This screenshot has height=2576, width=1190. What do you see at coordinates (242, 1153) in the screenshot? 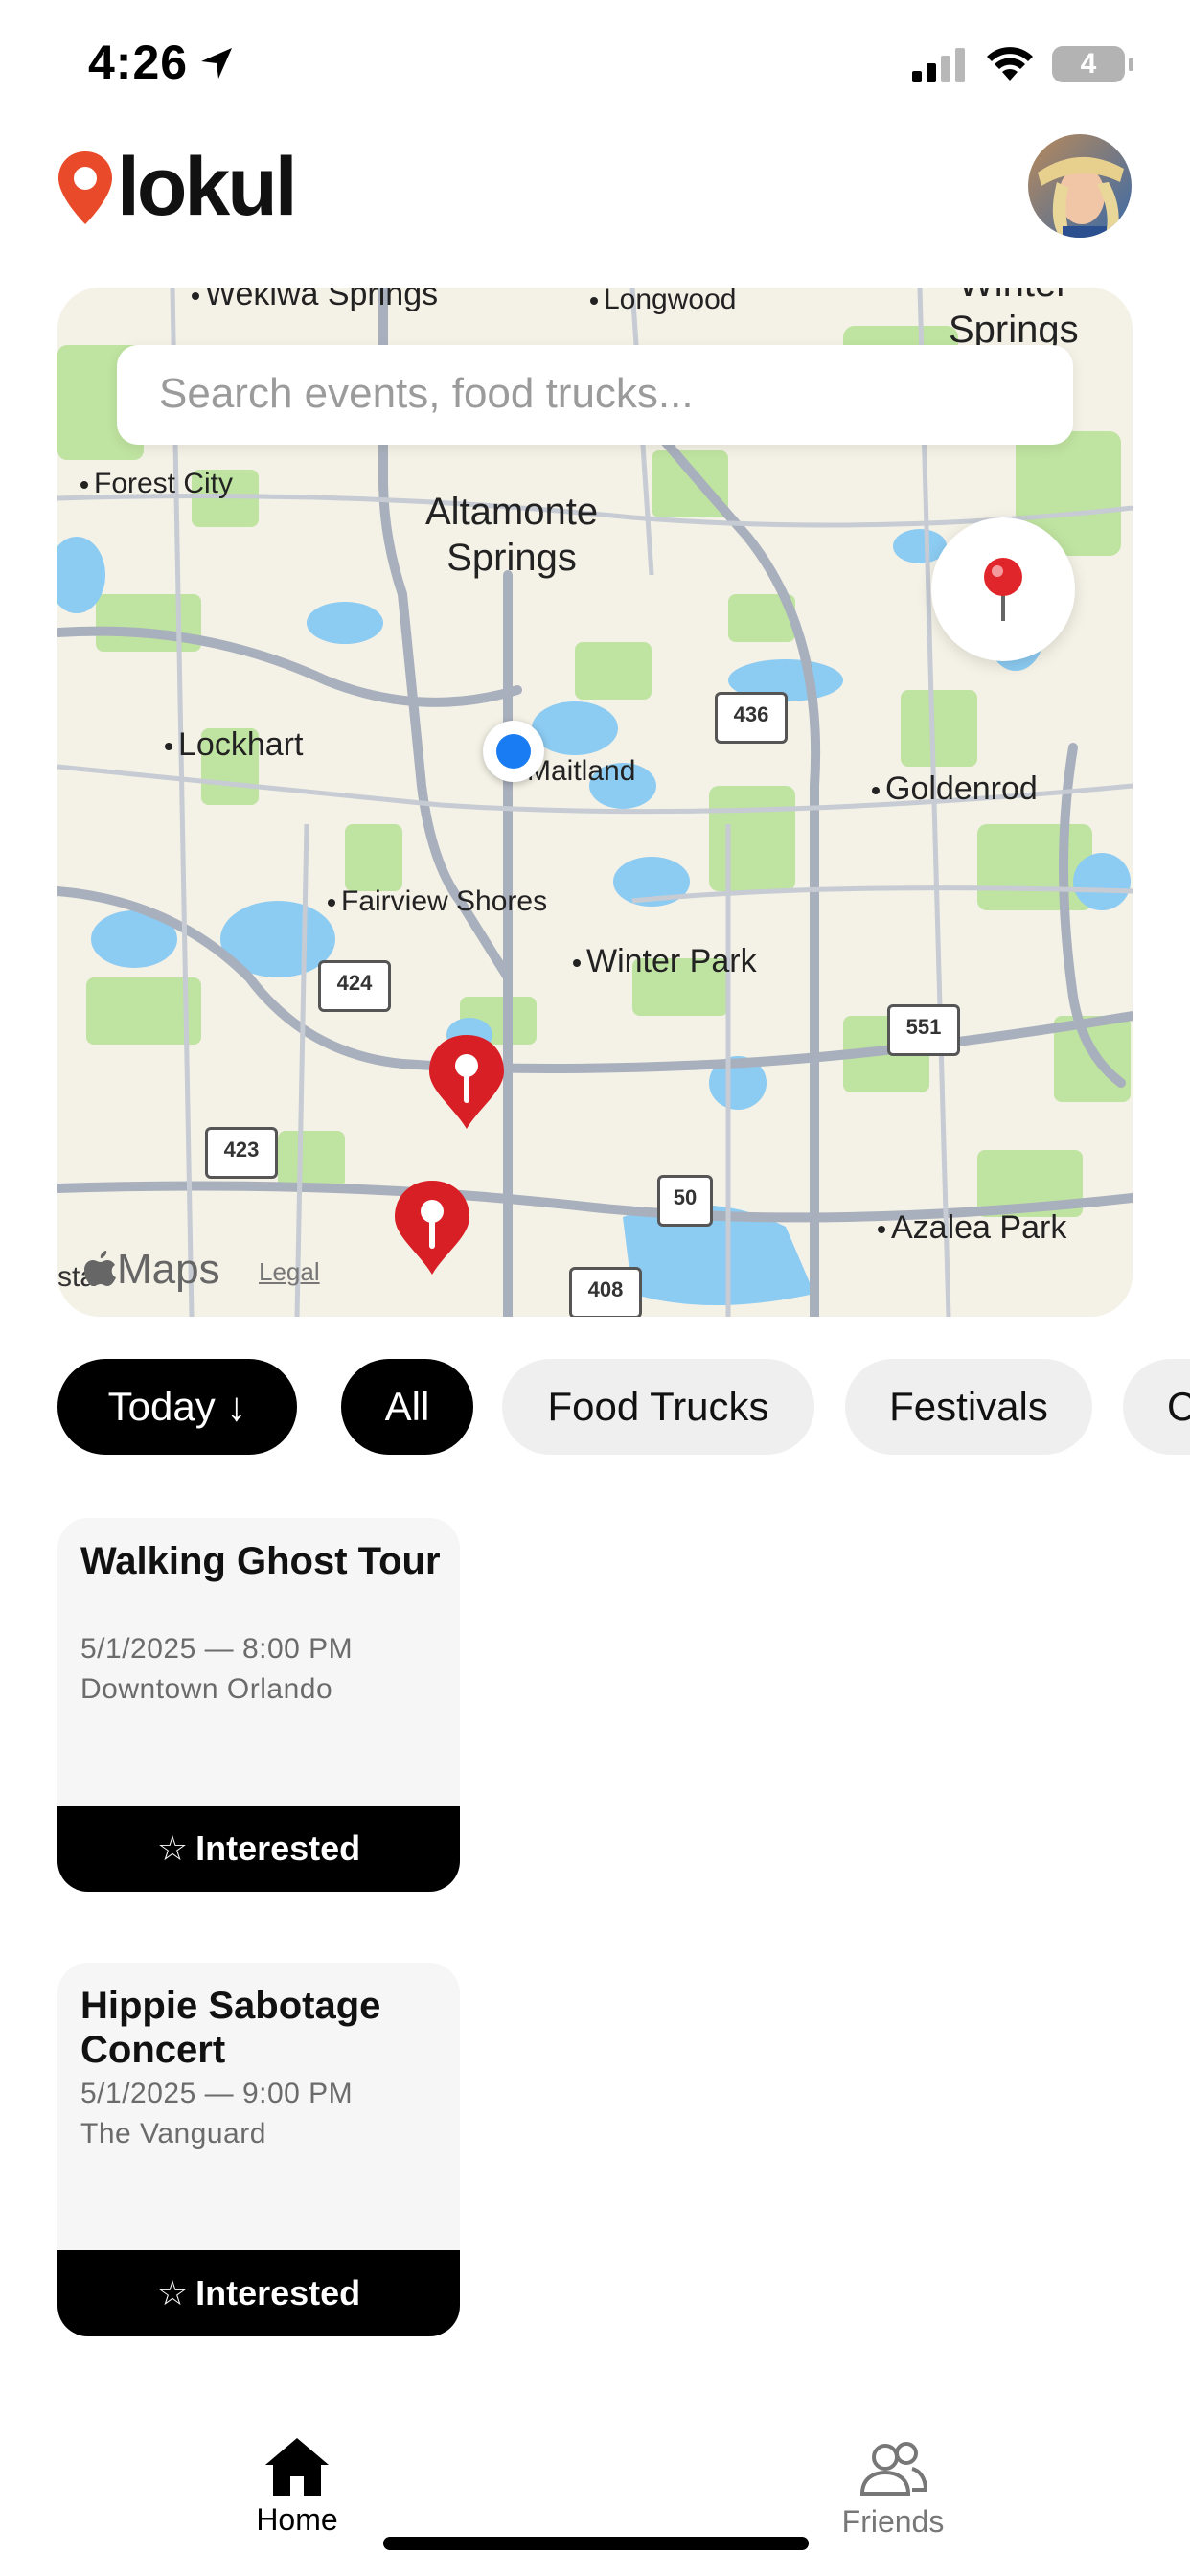
I see `shield-423: 423` at bounding box center [242, 1153].